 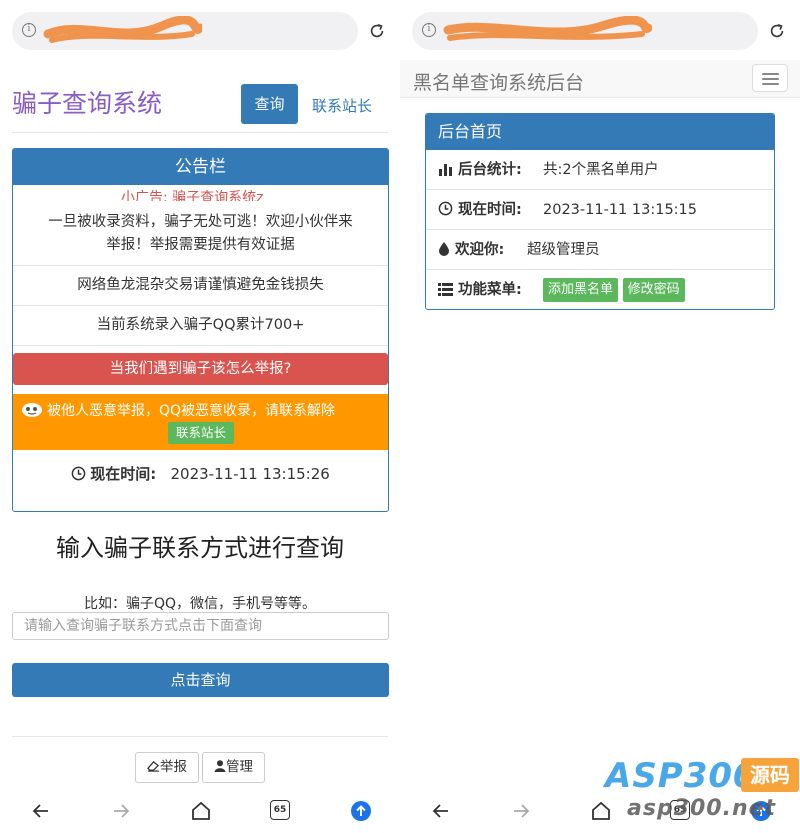 I want to click on home-icon, so click(x=201, y=811).